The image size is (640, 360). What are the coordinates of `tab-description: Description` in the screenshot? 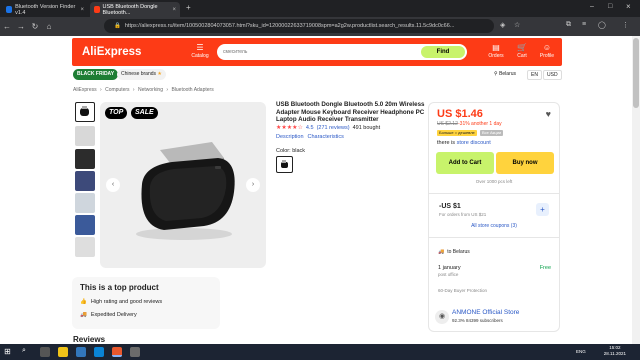 It's located at (290, 137).